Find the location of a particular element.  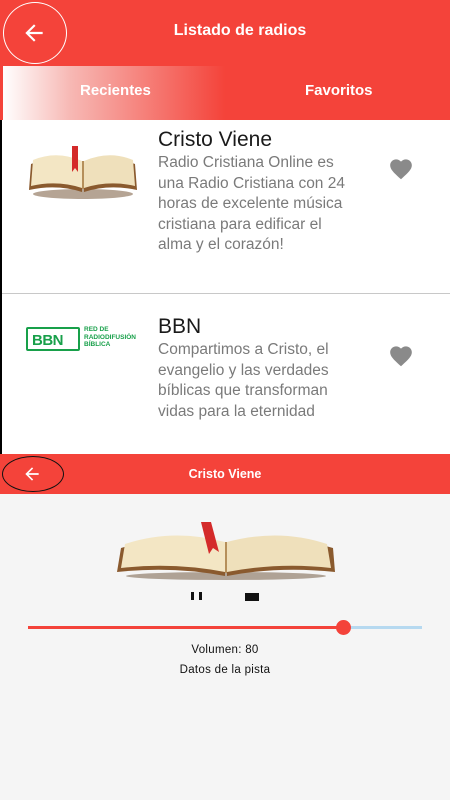

bbn-logo: BBN RED DE RADIODIFUSIÓN BÍBLICA is located at coordinates (83, 339).